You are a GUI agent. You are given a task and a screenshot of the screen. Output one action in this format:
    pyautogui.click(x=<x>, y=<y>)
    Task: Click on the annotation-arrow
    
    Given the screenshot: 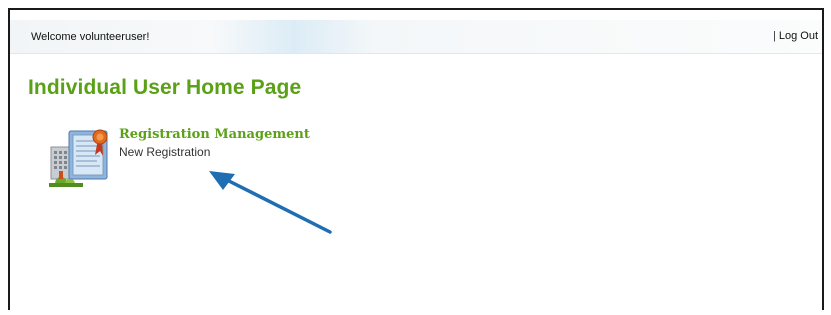 What is the action you would take?
    pyautogui.click(x=270, y=202)
    